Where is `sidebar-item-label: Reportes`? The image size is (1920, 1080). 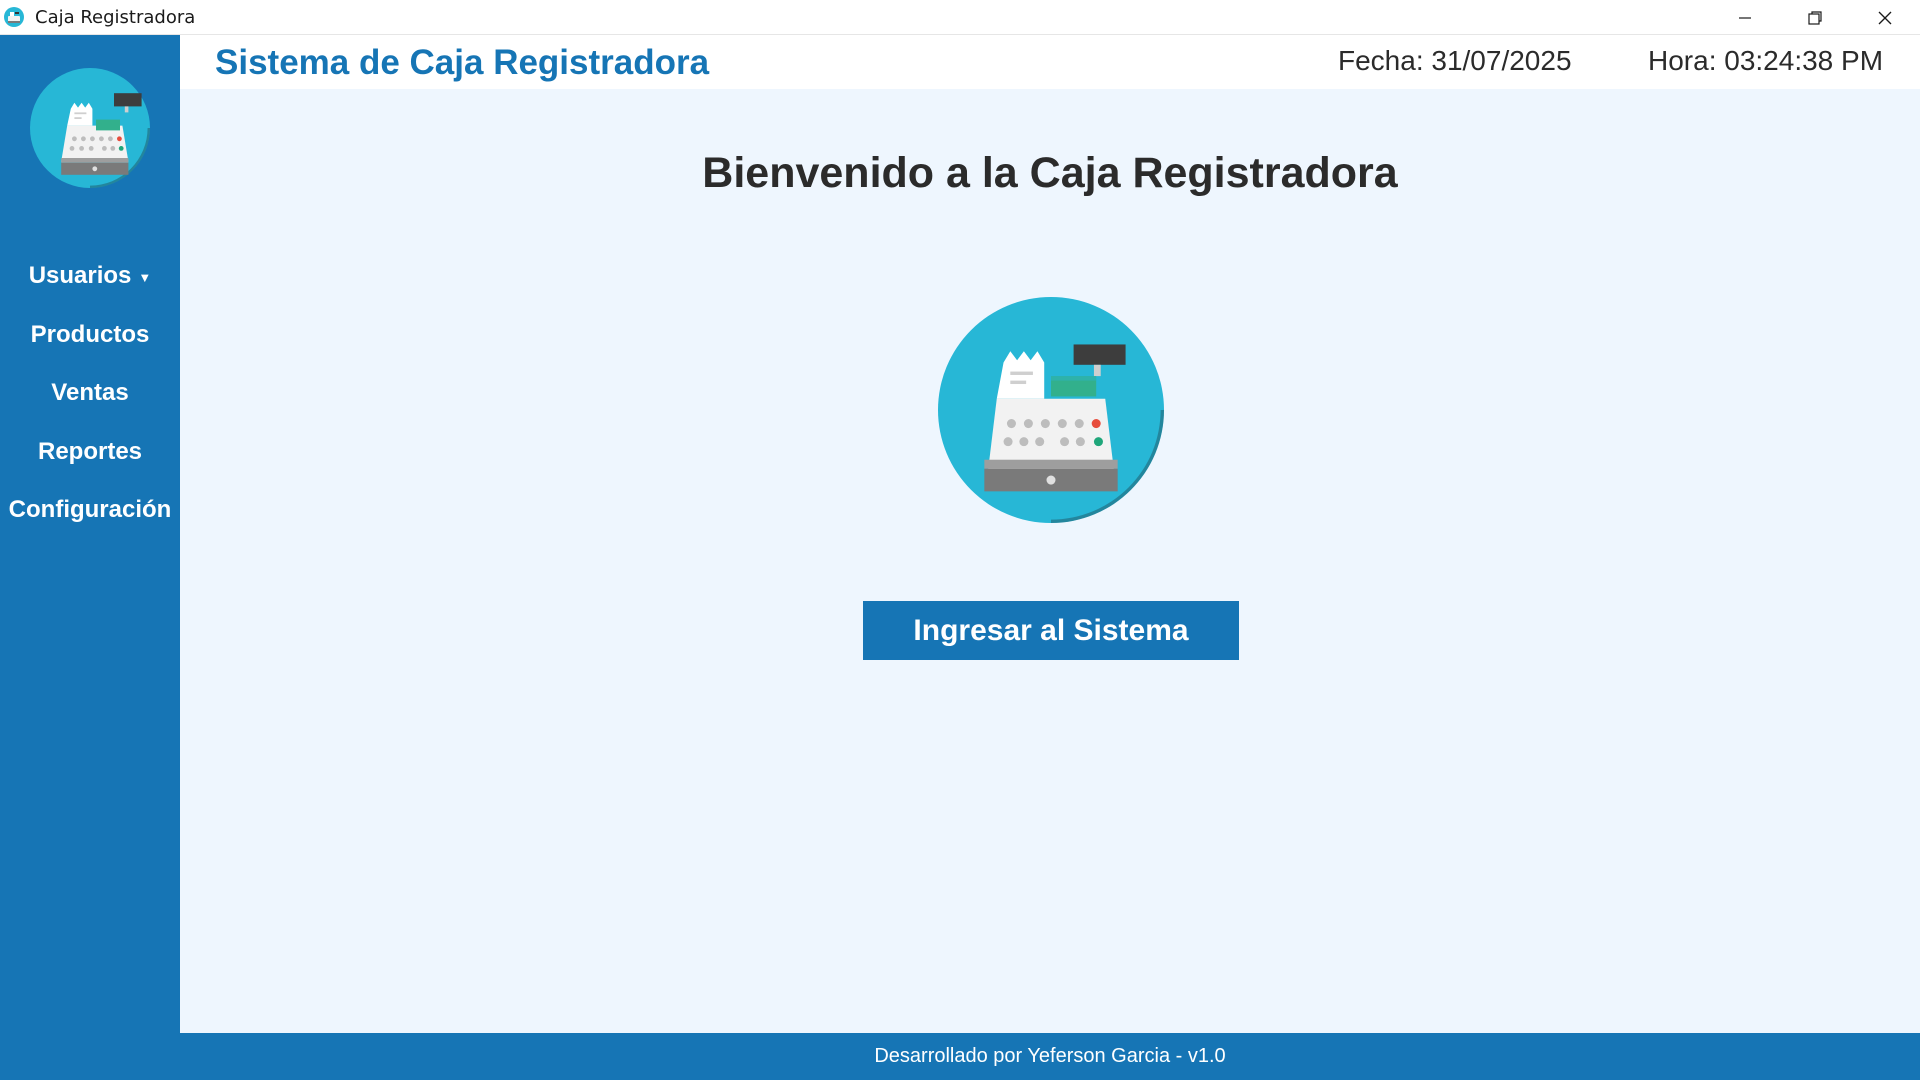
sidebar-item-label: Reportes is located at coordinates (90, 451).